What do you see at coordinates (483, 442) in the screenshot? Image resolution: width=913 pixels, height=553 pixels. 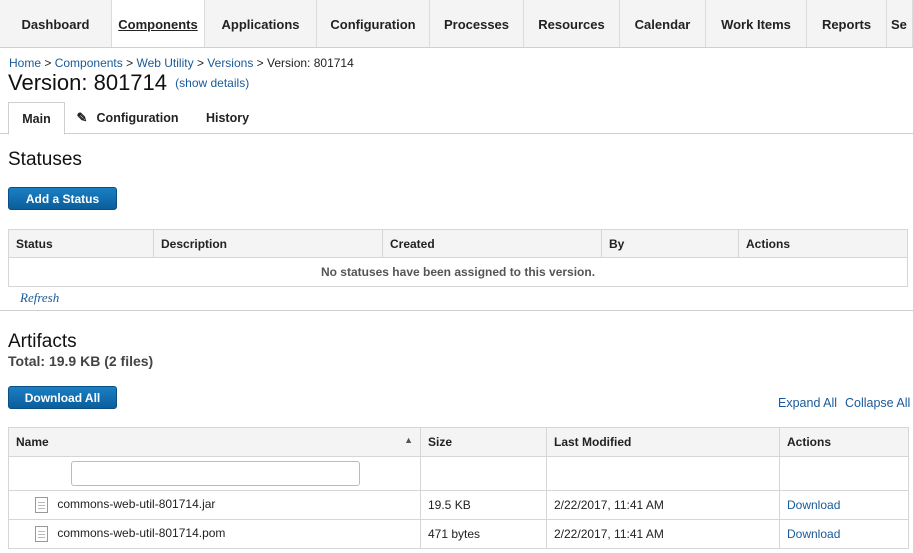 I see `column-header-size: Size` at bounding box center [483, 442].